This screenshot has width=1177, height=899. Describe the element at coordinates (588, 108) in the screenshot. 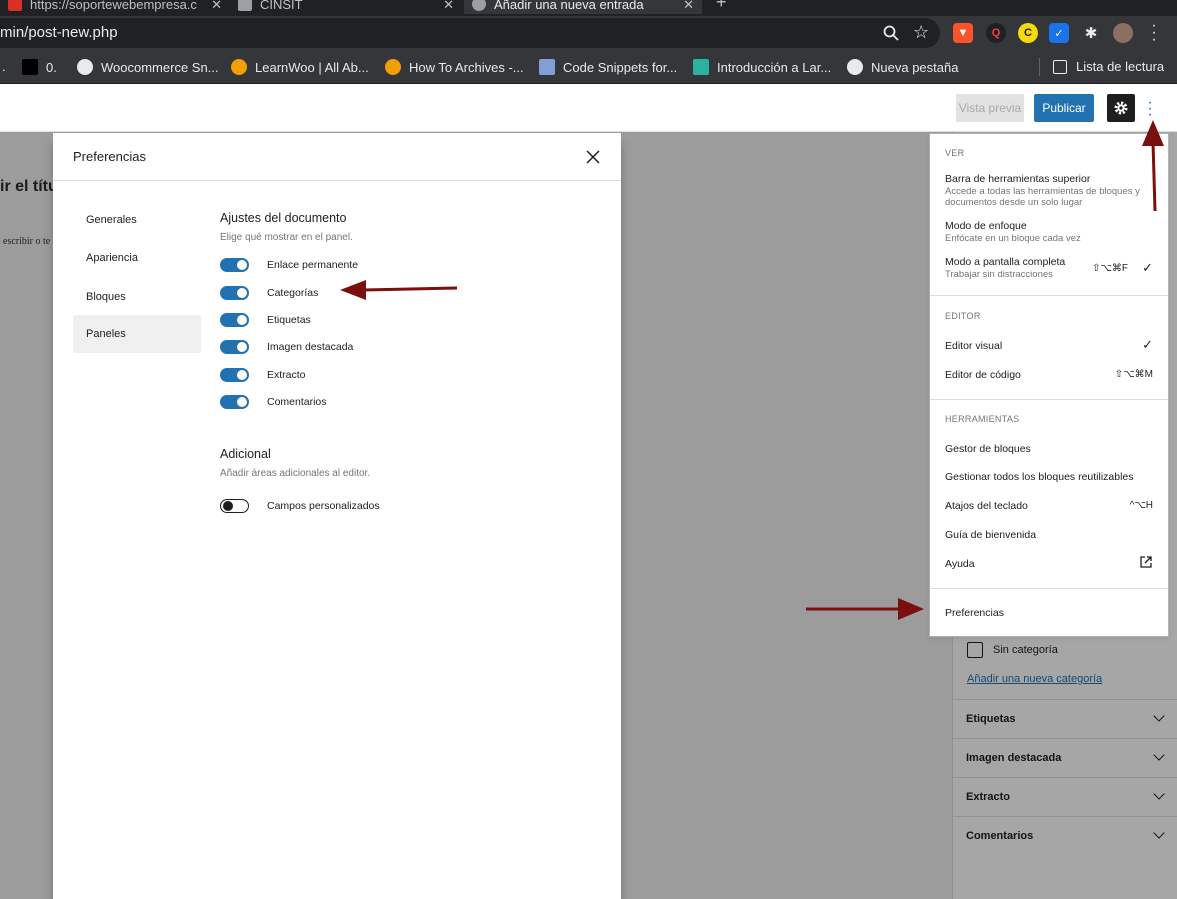

I see `editor-header: Vista previa Publicar · · ·` at that location.